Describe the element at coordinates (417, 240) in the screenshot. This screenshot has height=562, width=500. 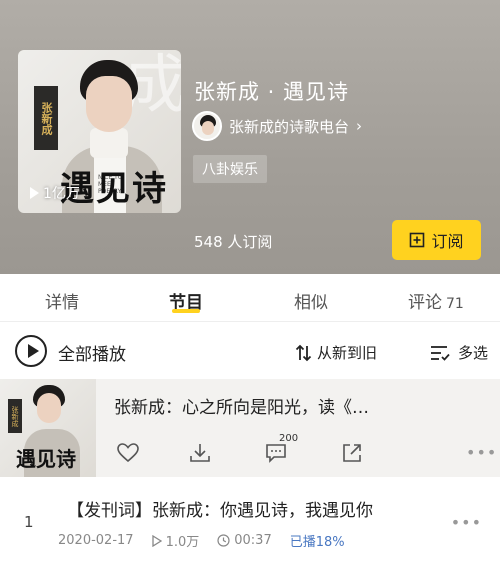
I see `add-subscribe-icon` at that location.